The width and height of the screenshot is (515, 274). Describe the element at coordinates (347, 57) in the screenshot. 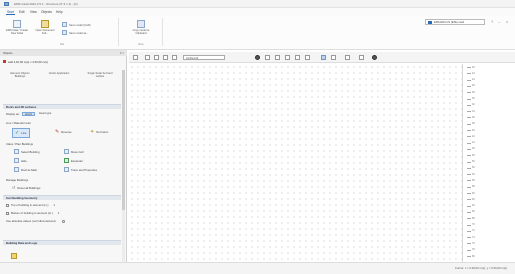

I see `export-icon` at that location.